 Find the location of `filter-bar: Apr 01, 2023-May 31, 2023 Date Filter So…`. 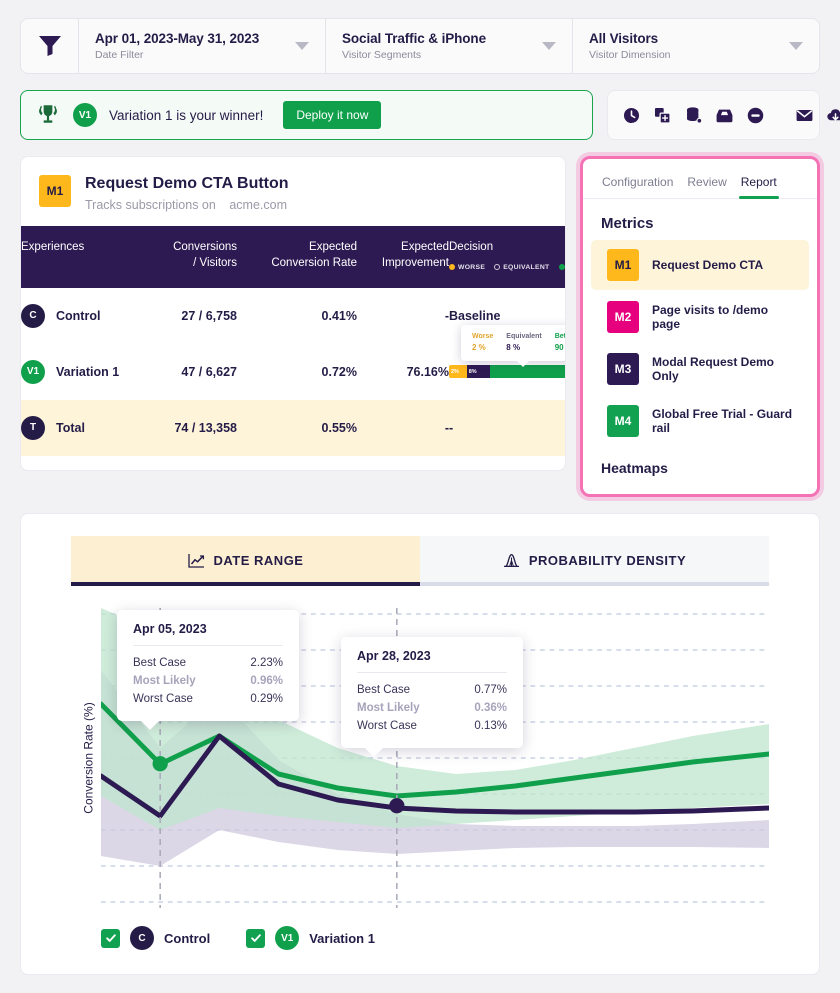

filter-bar: Apr 01, 2023-May 31, 2023 Date Filter So… is located at coordinates (420, 46).